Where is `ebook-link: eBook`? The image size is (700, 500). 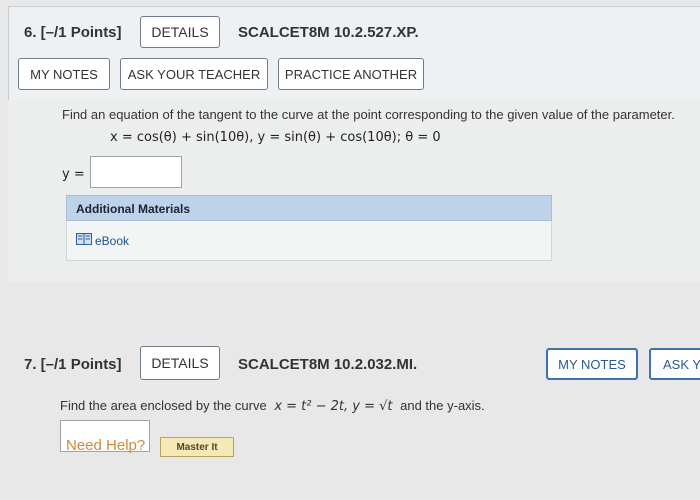 ebook-link: eBook is located at coordinates (102, 240).